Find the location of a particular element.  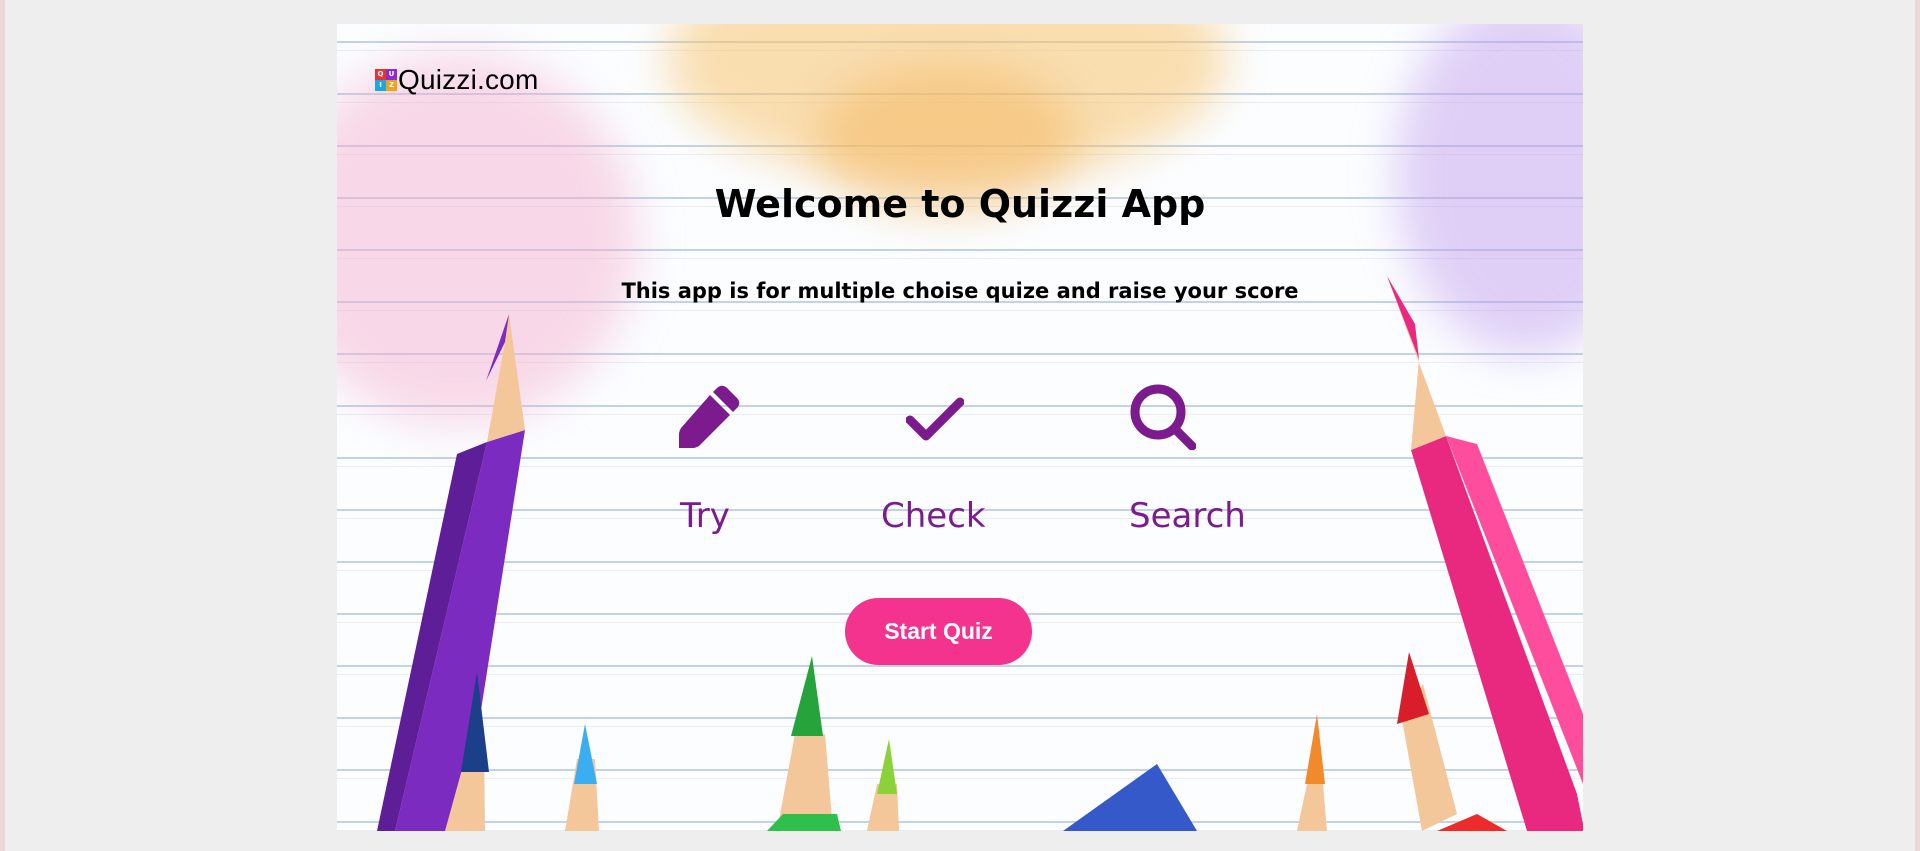

logo-letter-u: U is located at coordinates (391, 74).